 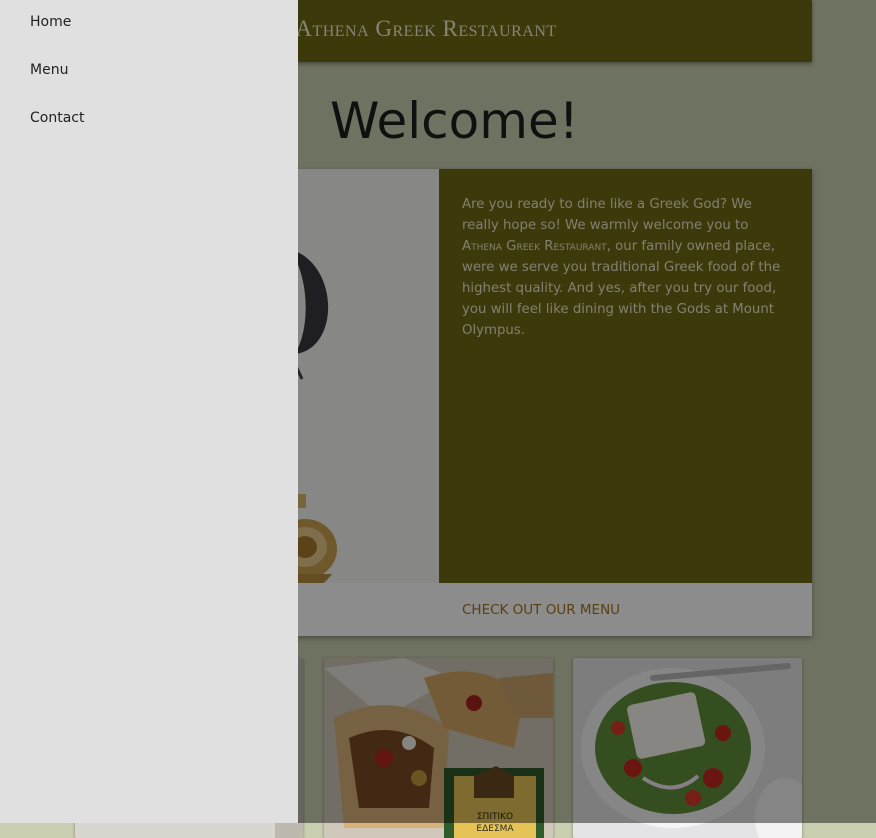 What do you see at coordinates (149, 24) in the screenshot?
I see `drawer-item-home: Home` at bounding box center [149, 24].